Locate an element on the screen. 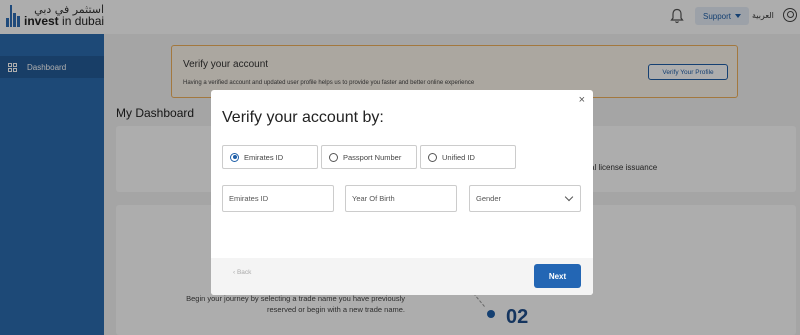 The width and height of the screenshot is (800, 335). close-icon: × is located at coordinates (582, 100).